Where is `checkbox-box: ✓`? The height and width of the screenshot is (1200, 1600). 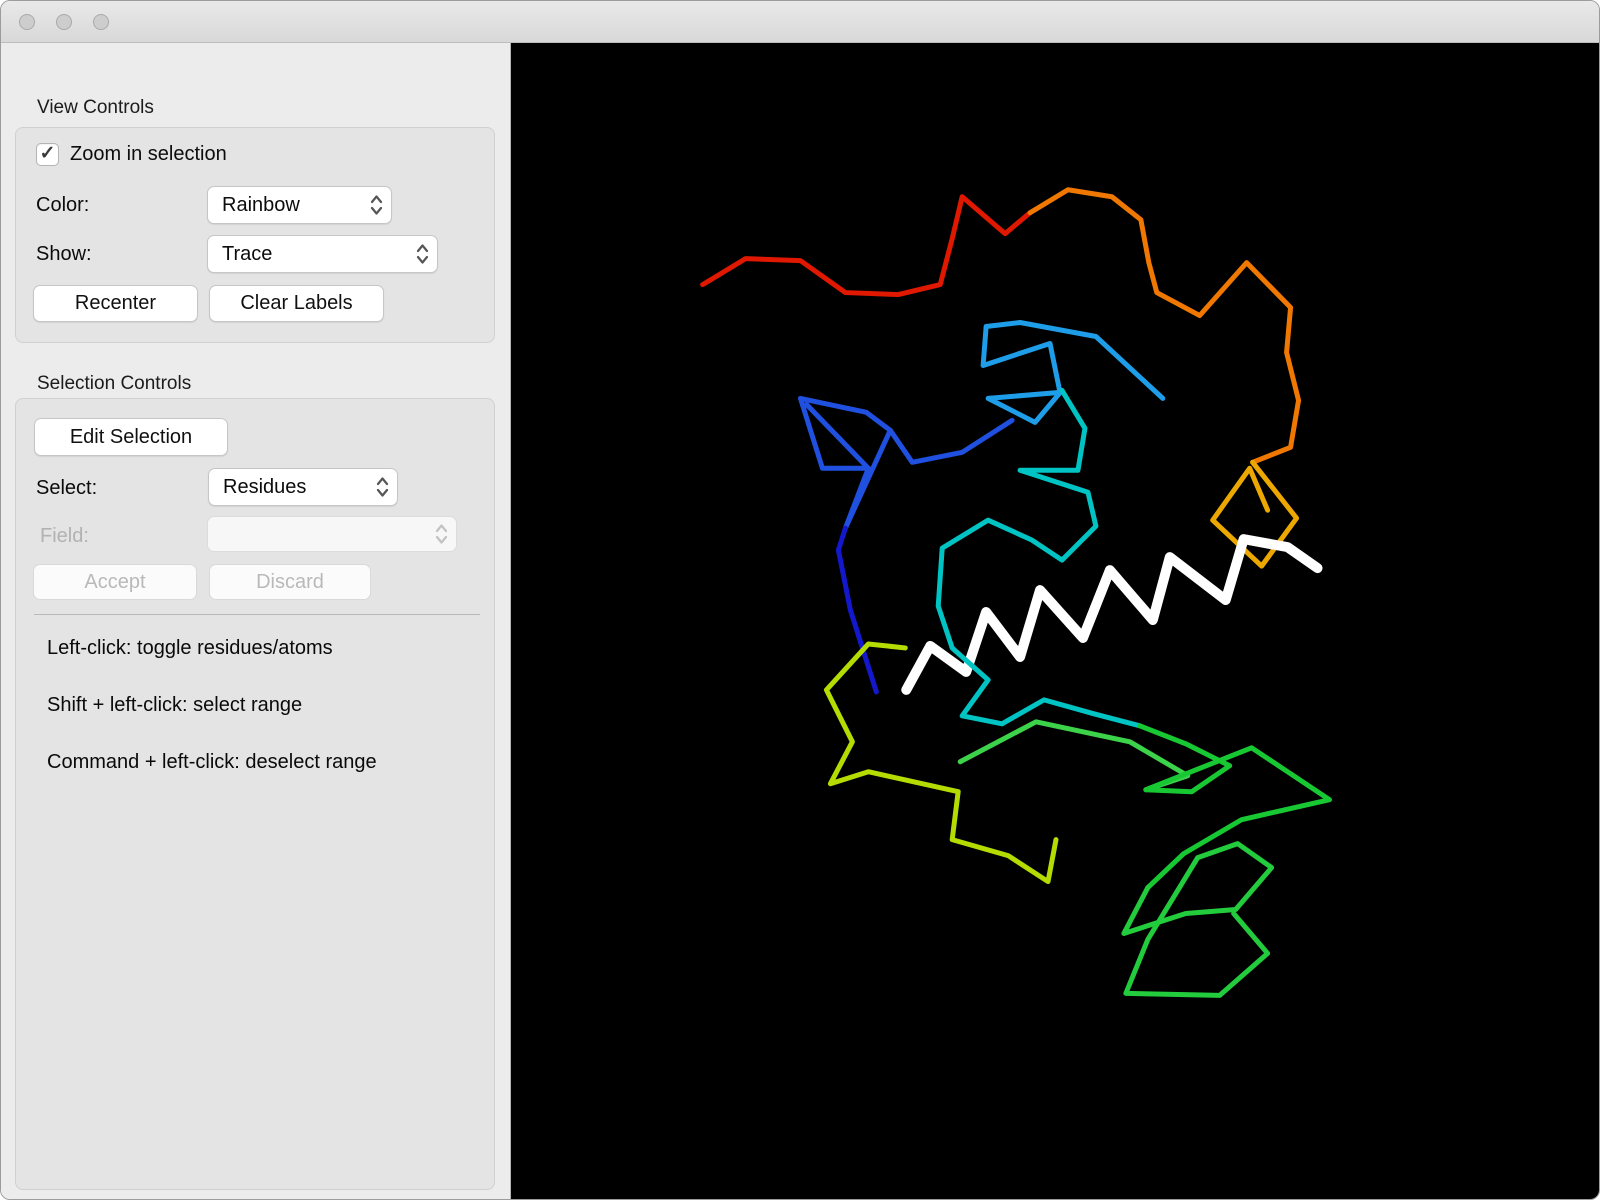 checkbox-box: ✓ is located at coordinates (47, 154).